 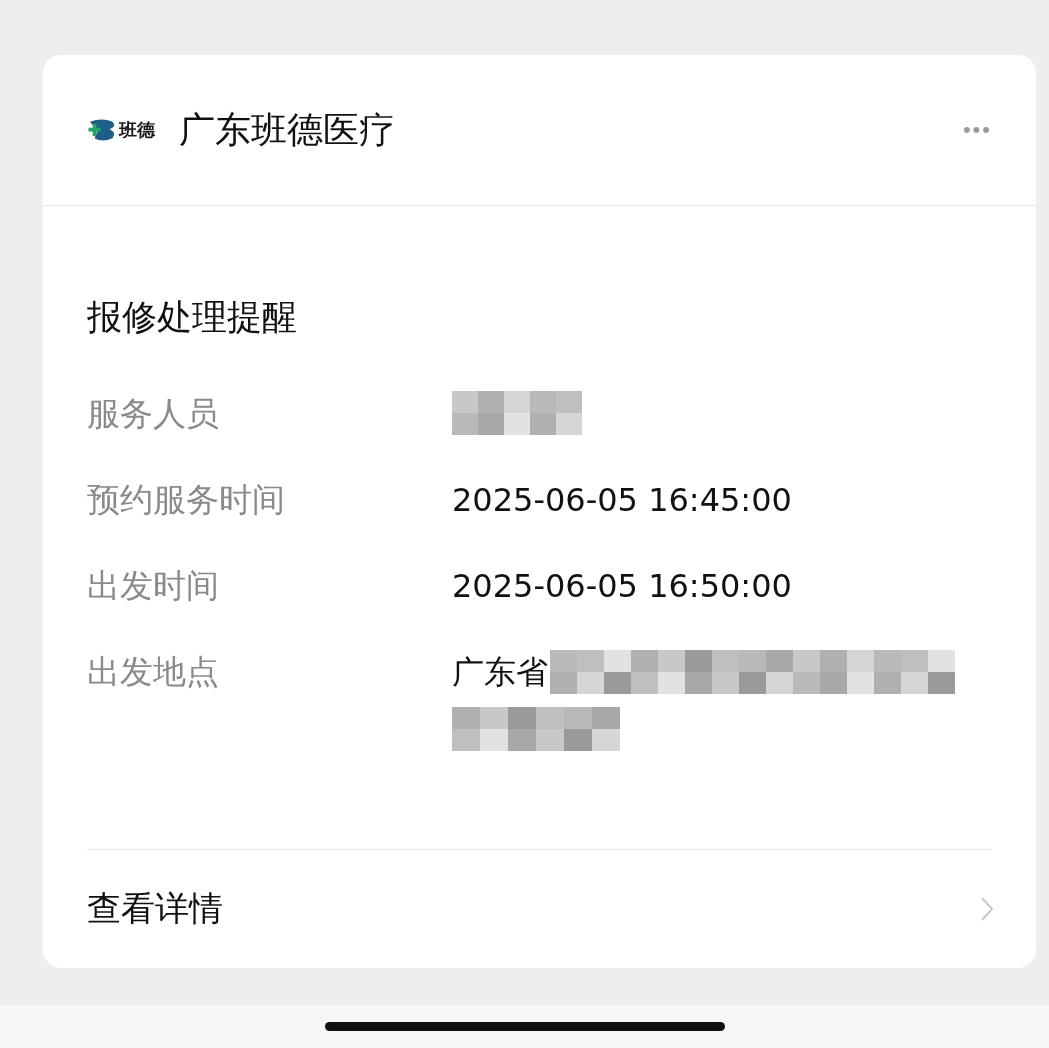 I want to click on company-logo: 班德, so click(x=121, y=130).